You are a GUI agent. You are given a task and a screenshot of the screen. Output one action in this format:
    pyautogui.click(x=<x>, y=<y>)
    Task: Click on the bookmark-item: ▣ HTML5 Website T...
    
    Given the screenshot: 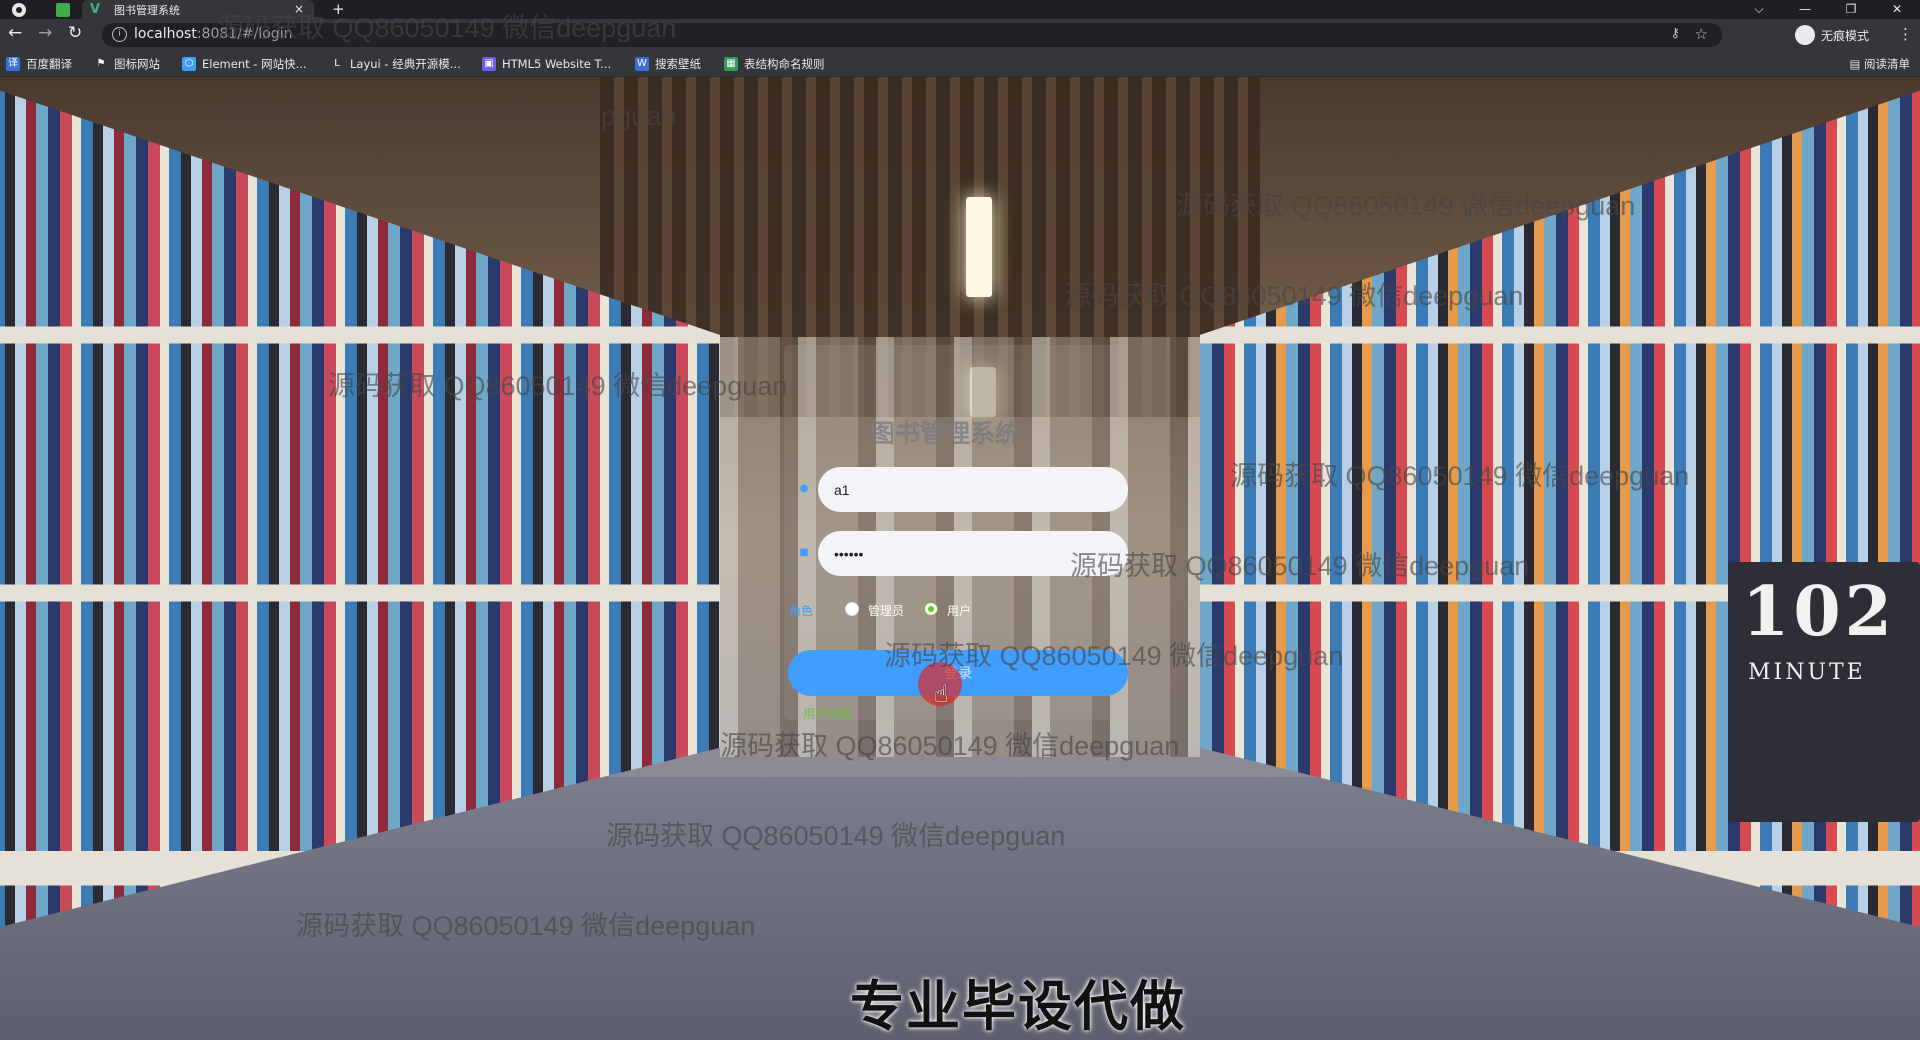 What is the action you would take?
    pyautogui.click(x=546, y=64)
    